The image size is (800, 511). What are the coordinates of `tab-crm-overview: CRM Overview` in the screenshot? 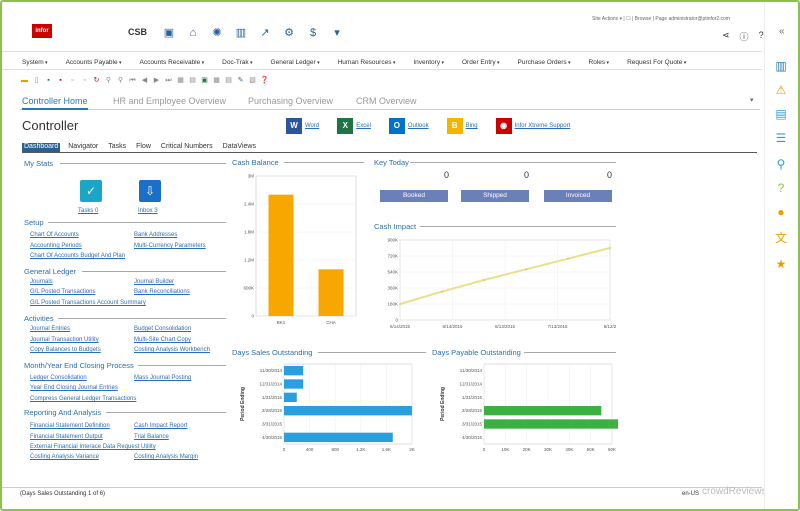 It's located at (386, 101).